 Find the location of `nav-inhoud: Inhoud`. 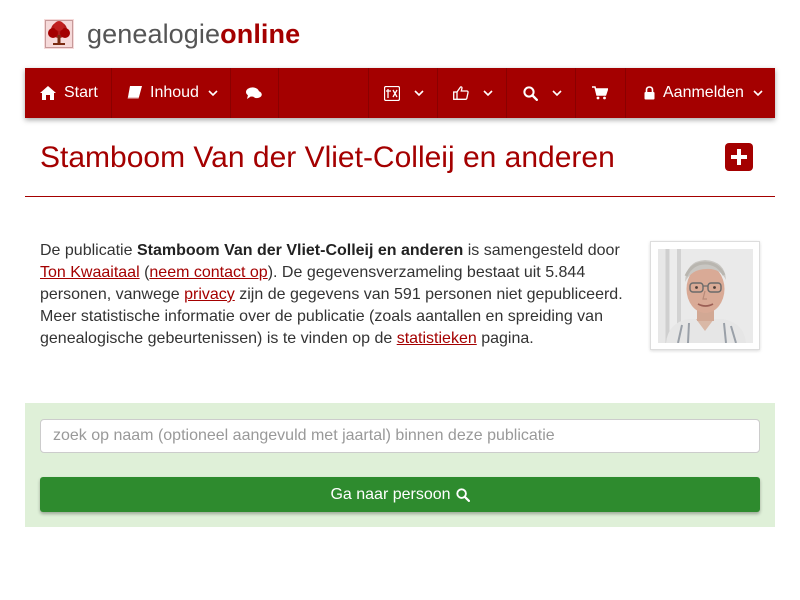

nav-inhoud: Inhoud is located at coordinates (172, 93).